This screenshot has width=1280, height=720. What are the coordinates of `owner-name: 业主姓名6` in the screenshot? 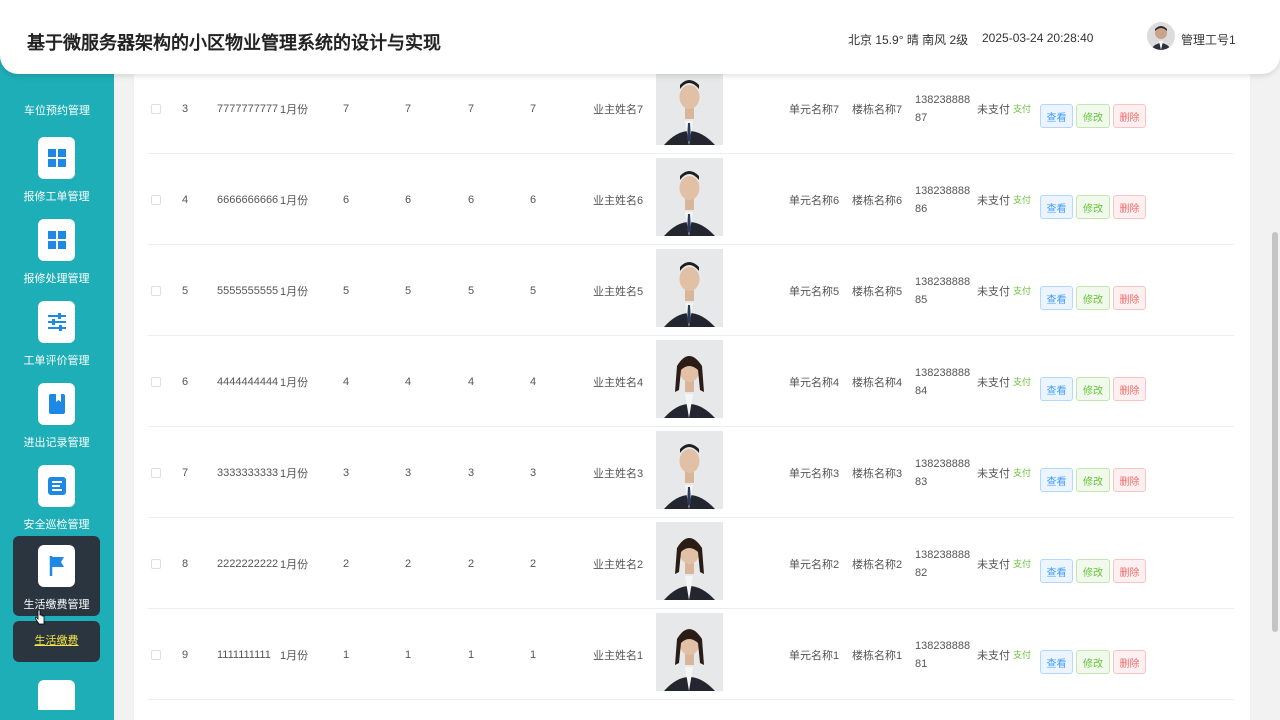 It's located at (618, 200).